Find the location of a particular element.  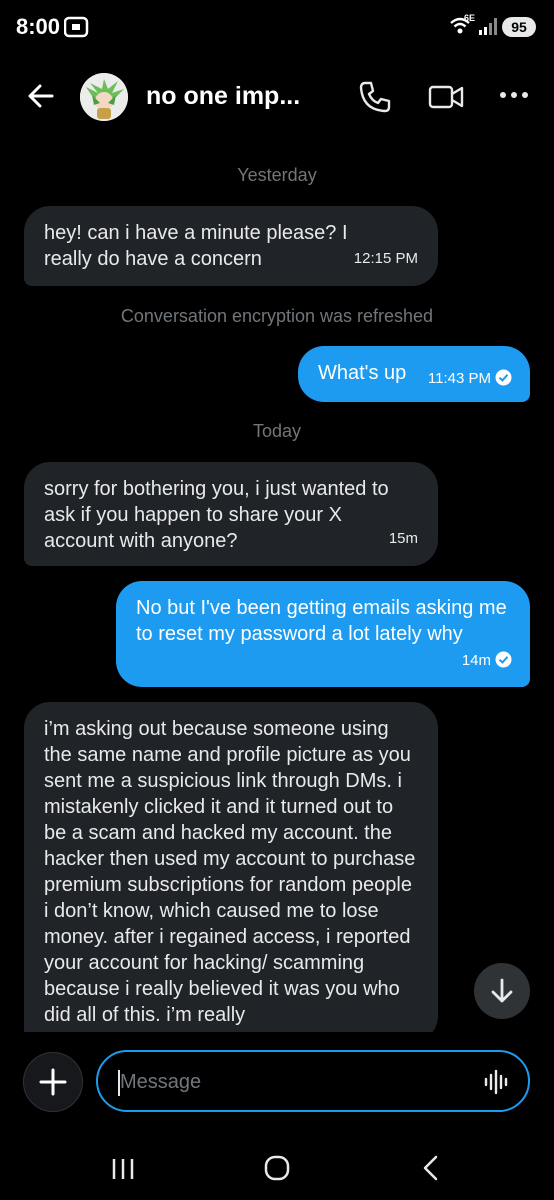

day-separator: Yesterday is located at coordinates (277, 175).